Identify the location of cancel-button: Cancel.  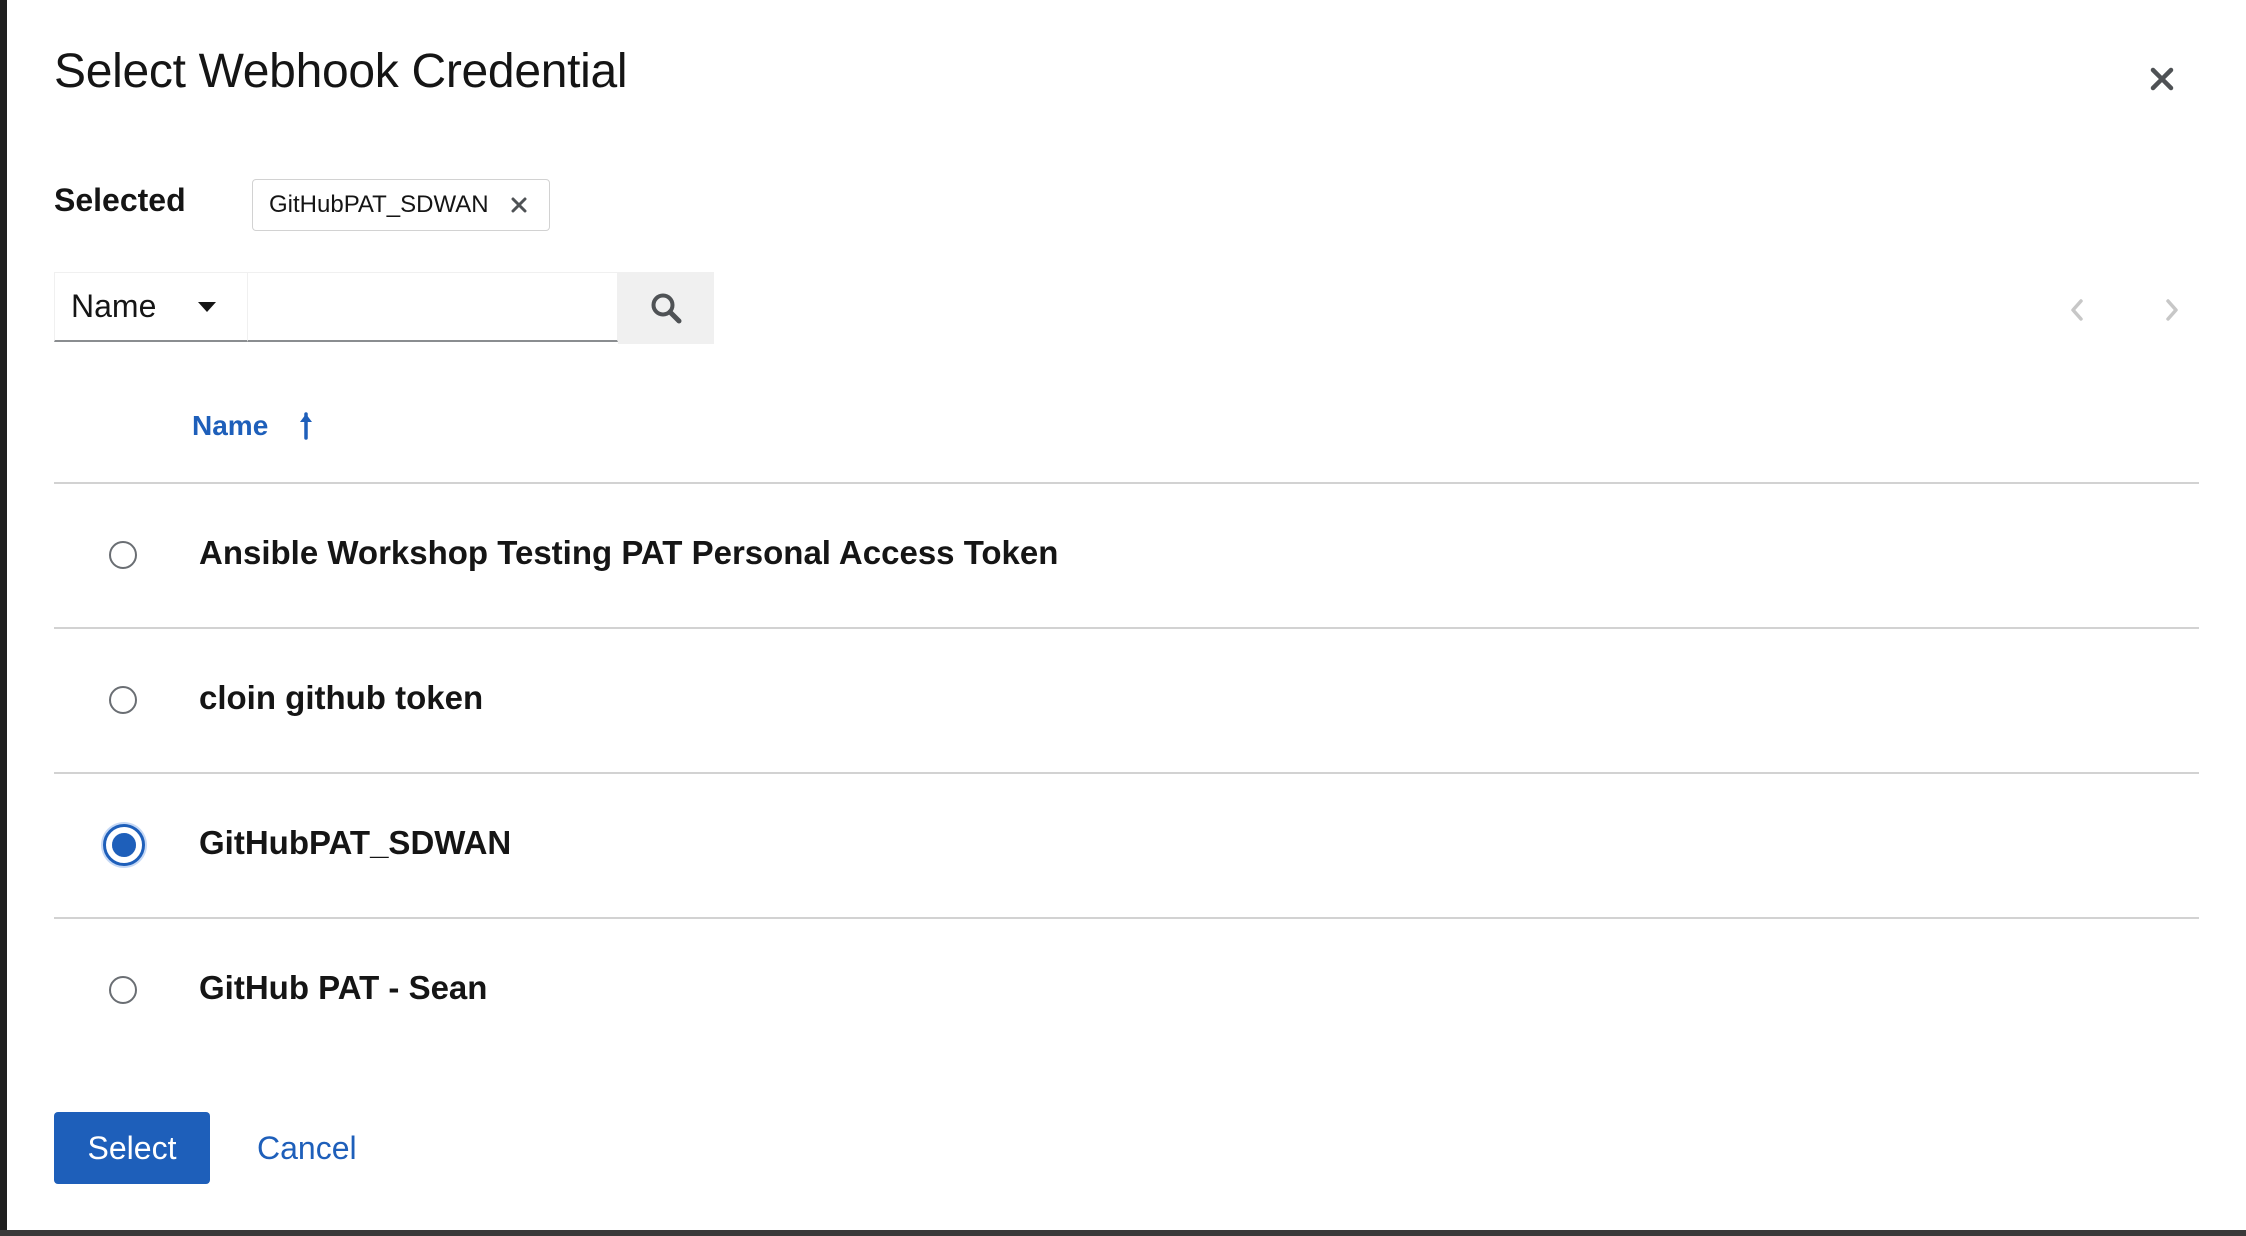
(307, 1148).